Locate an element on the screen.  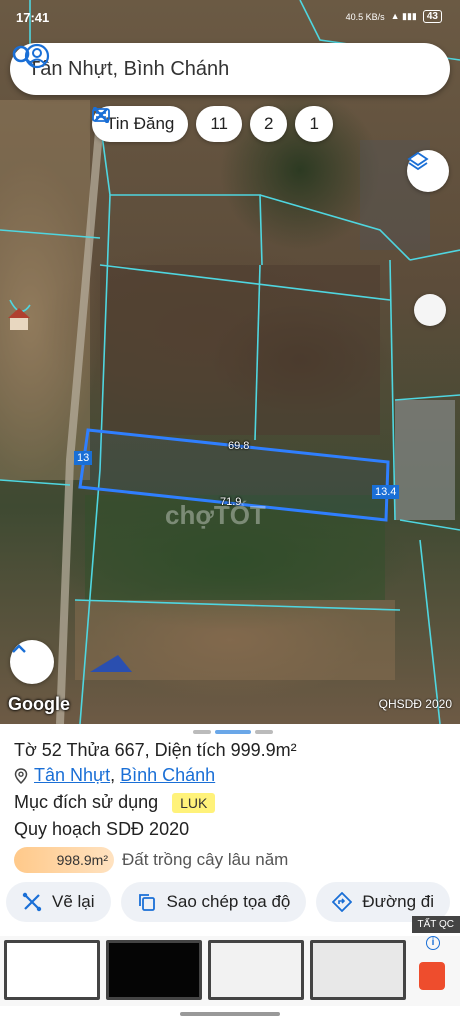
redraw-button: Vẽ lại is located at coordinates (58, 902).